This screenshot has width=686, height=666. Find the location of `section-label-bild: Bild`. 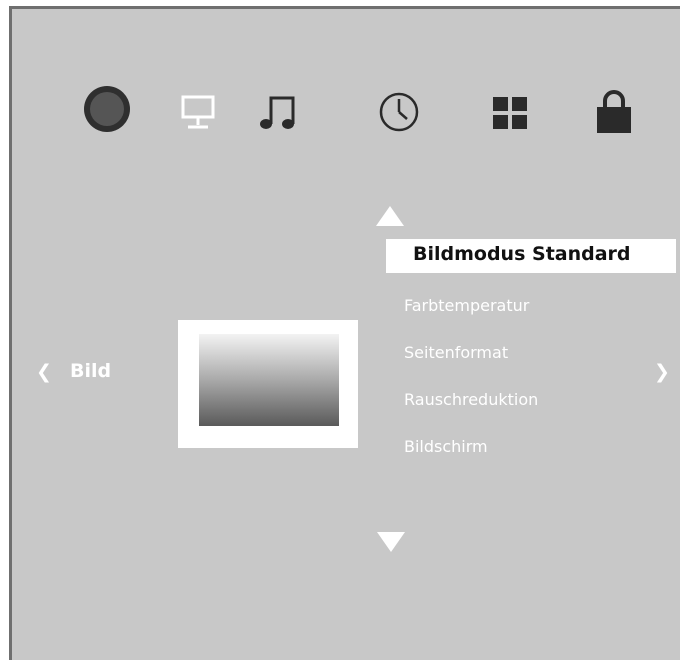

section-label-bild: Bild is located at coordinates (90, 371).